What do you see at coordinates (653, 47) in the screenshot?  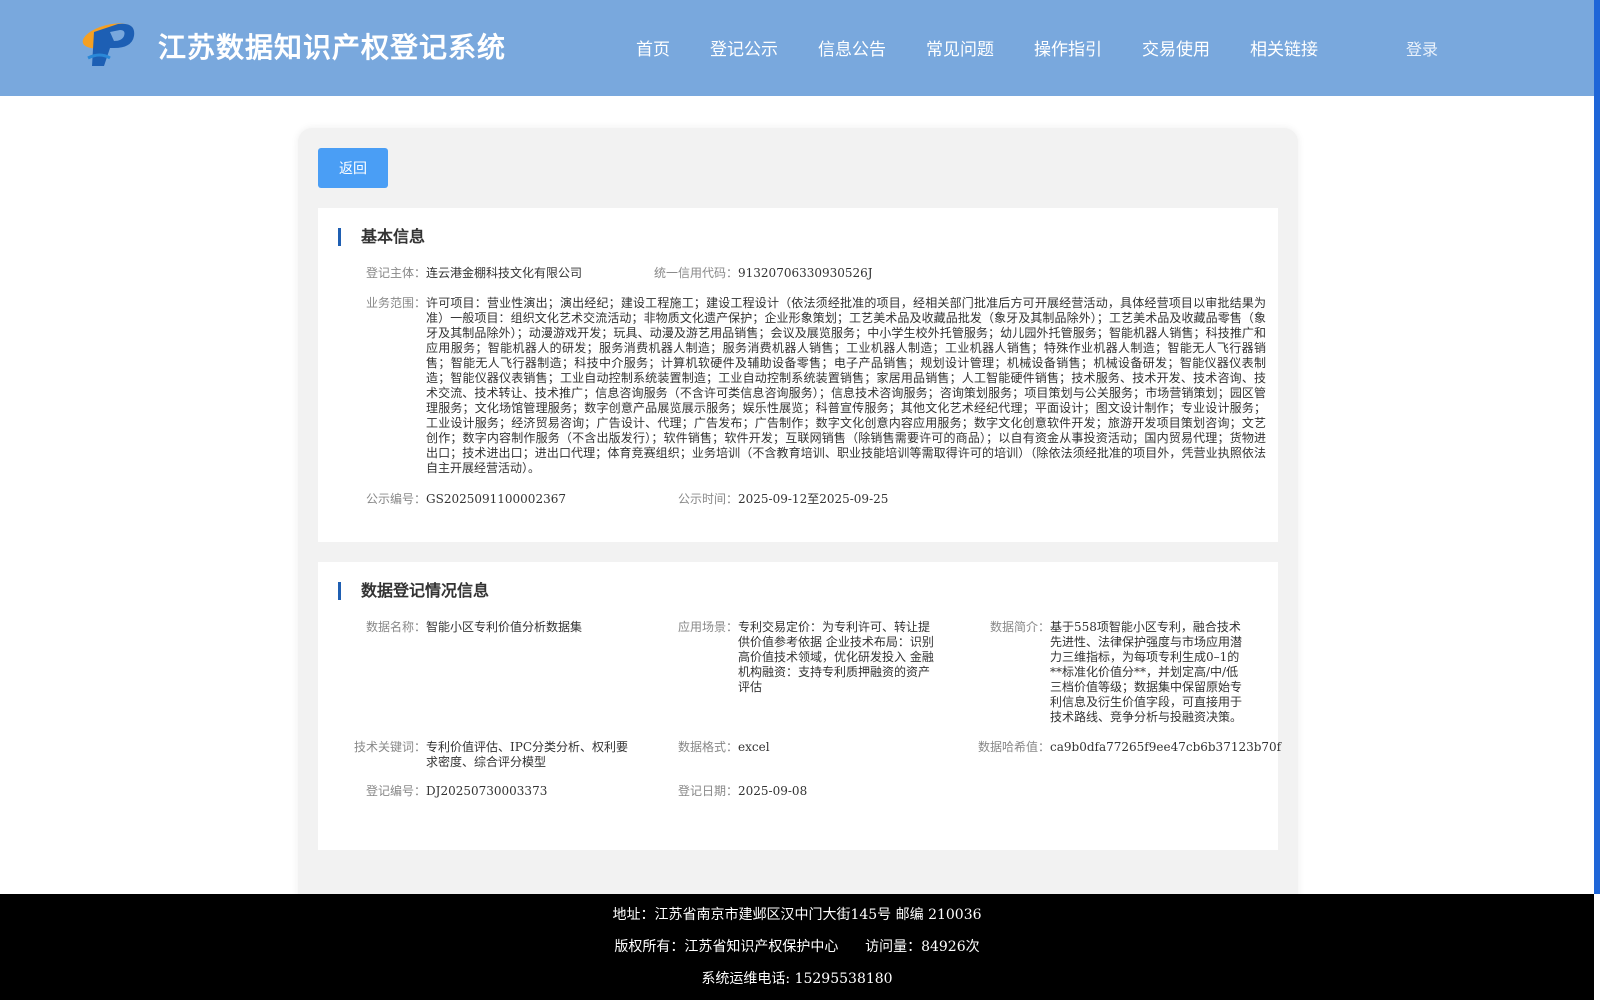 I see `nav-home: 首页` at bounding box center [653, 47].